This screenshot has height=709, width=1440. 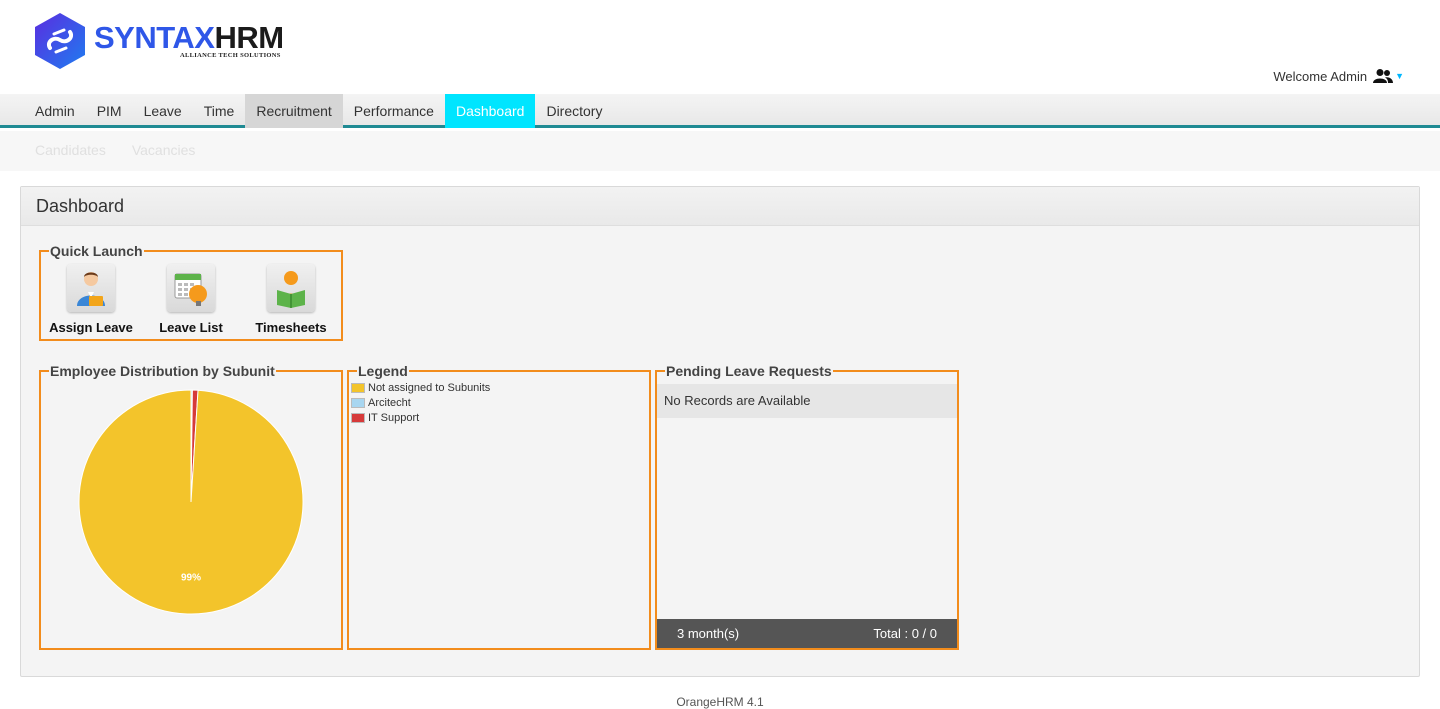 I want to click on submenu-item-vacancies: Vacancies, so click(x=164, y=150).